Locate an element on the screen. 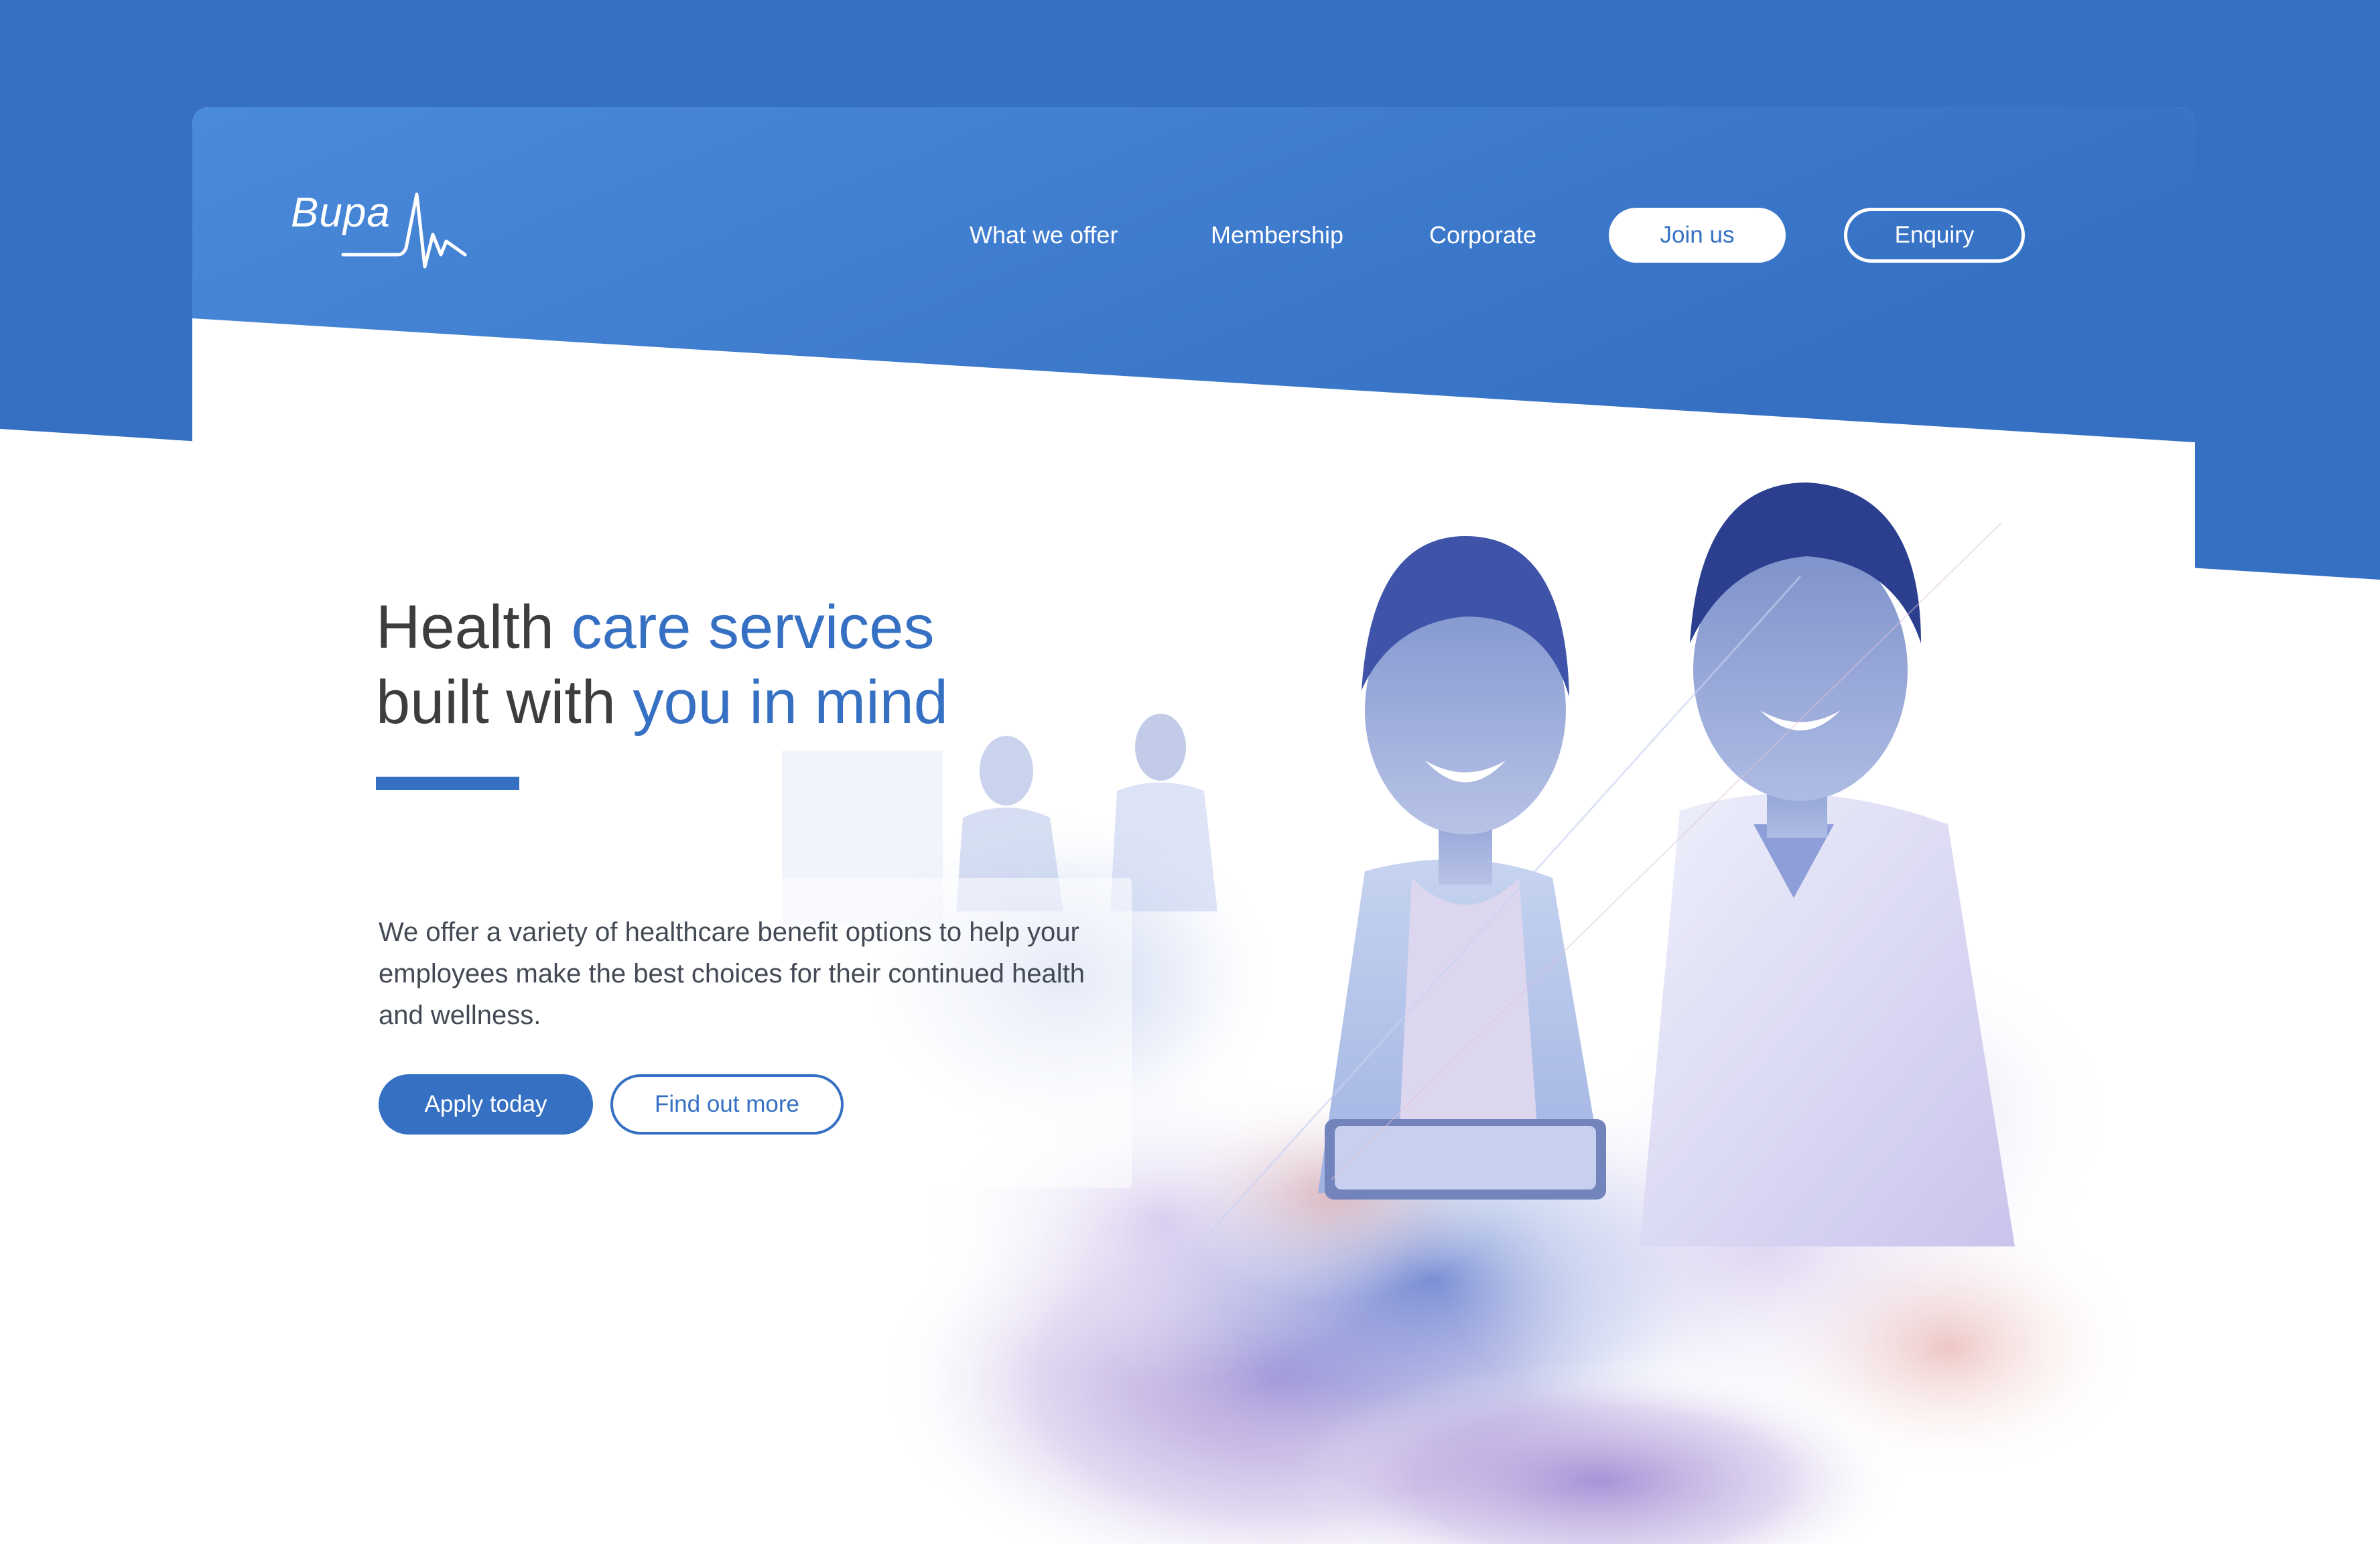 Image resolution: width=2380 pixels, height=1544 pixels. hero-title-line1-dark: Health is located at coordinates (474, 627).